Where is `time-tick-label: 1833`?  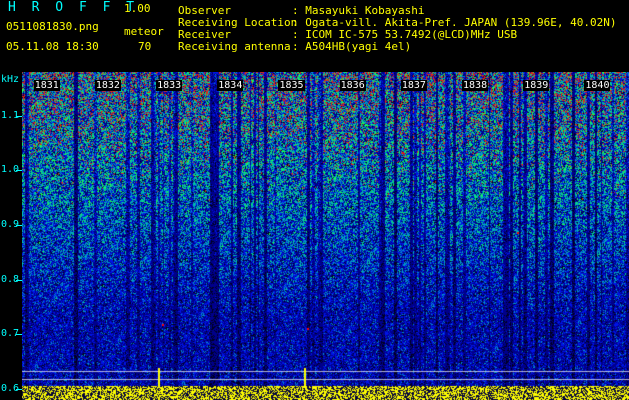
time-tick-label: 1833 is located at coordinates (169, 85).